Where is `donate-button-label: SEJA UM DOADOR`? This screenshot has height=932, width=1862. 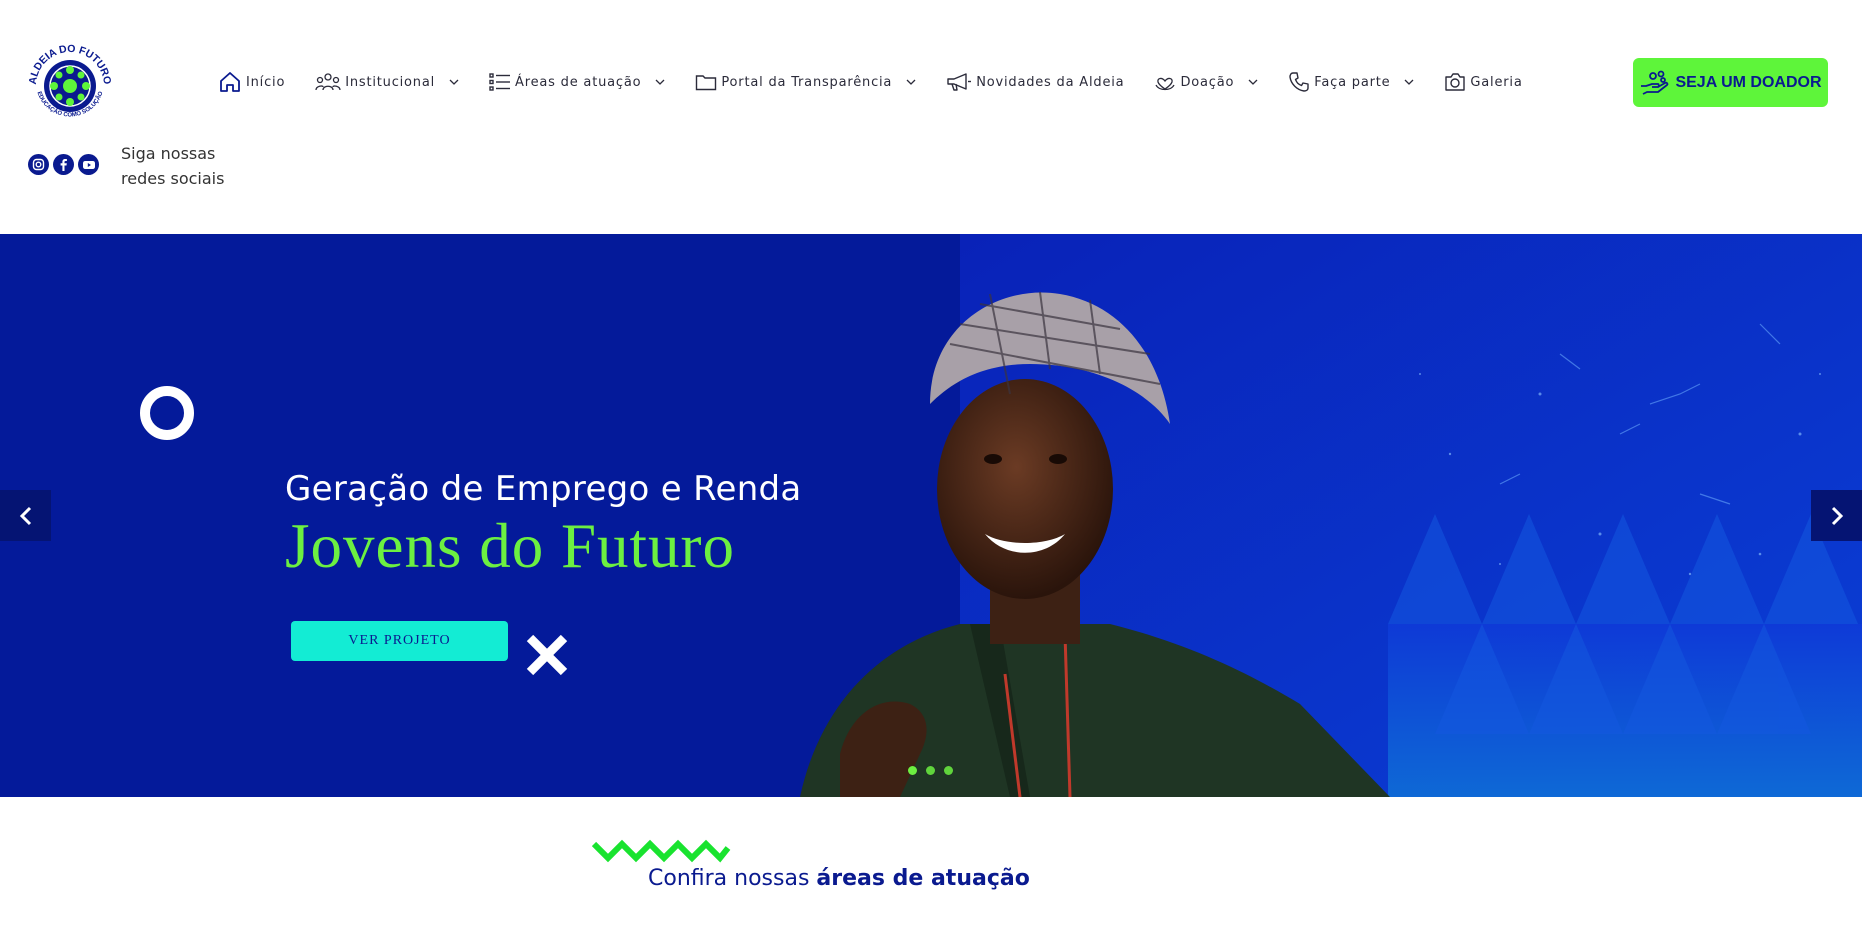
donate-button-label: SEJA UM DOADOR is located at coordinates (1748, 82).